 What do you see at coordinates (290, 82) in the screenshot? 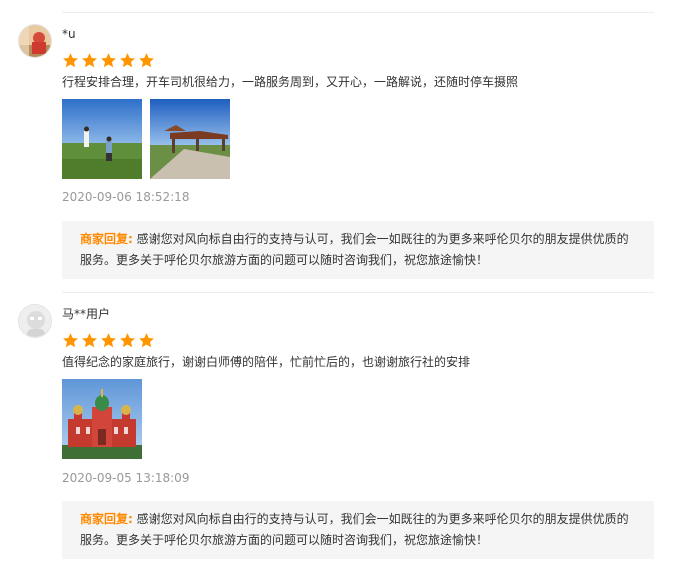
I see `review-text: 行程安排合理，开车司机很给力，一路服务周到，又开心，一路解说，还随时停车摄照` at bounding box center [290, 82].